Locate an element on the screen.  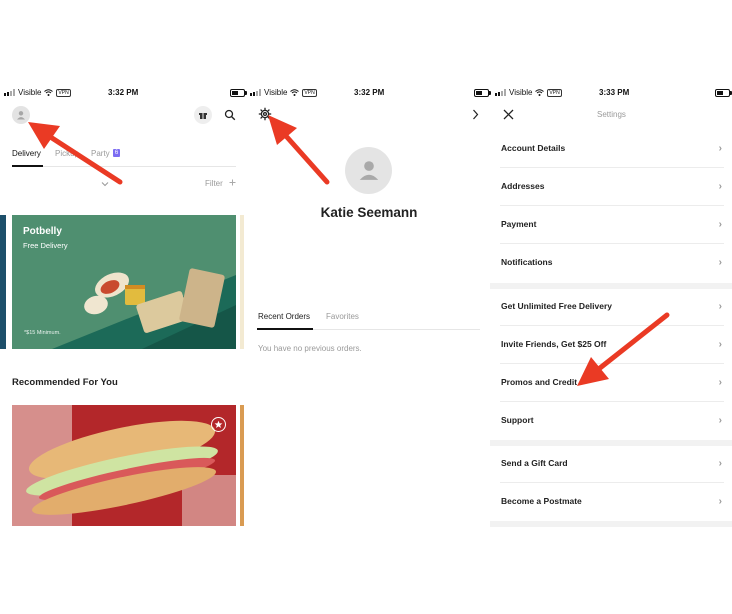
settings-item-promos-and-credit: Promos and Credit › is located at coordinates (612, 383).